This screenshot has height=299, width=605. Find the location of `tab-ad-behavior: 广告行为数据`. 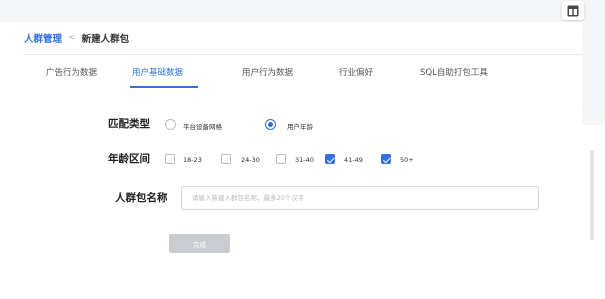

tab-ad-behavior: 广告行为数据 is located at coordinates (71, 72).